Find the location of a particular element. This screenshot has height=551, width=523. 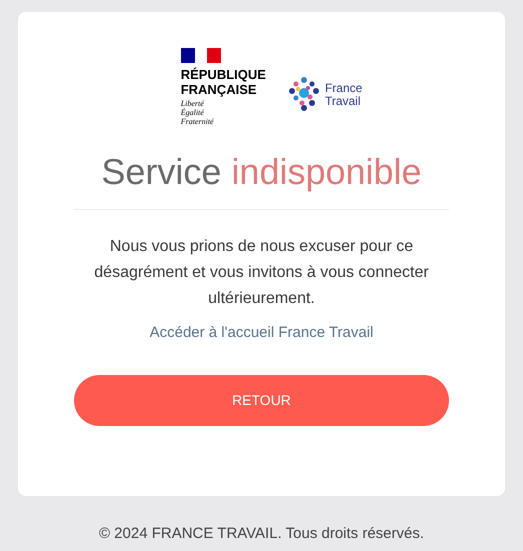

republic-name: FRANÇAISE is located at coordinates (219, 89).